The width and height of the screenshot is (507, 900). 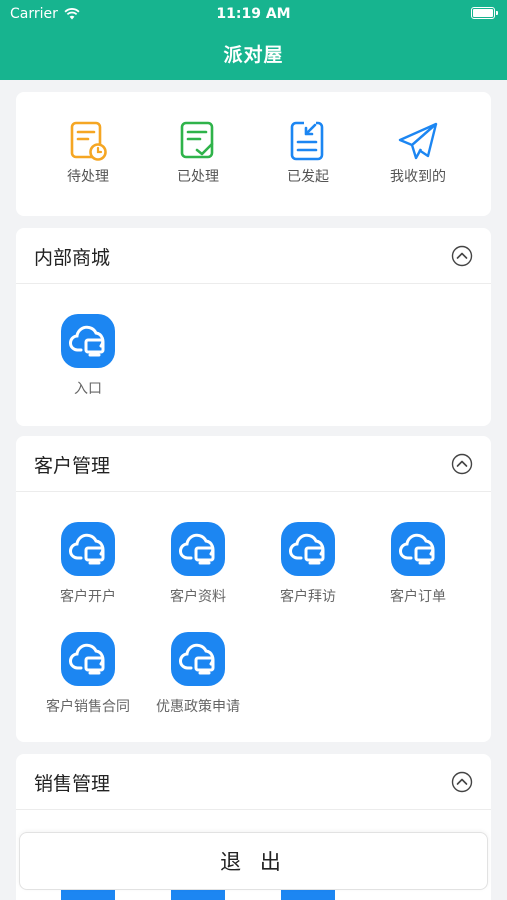 I want to click on initiated-doc-icon, so click(x=307, y=141).